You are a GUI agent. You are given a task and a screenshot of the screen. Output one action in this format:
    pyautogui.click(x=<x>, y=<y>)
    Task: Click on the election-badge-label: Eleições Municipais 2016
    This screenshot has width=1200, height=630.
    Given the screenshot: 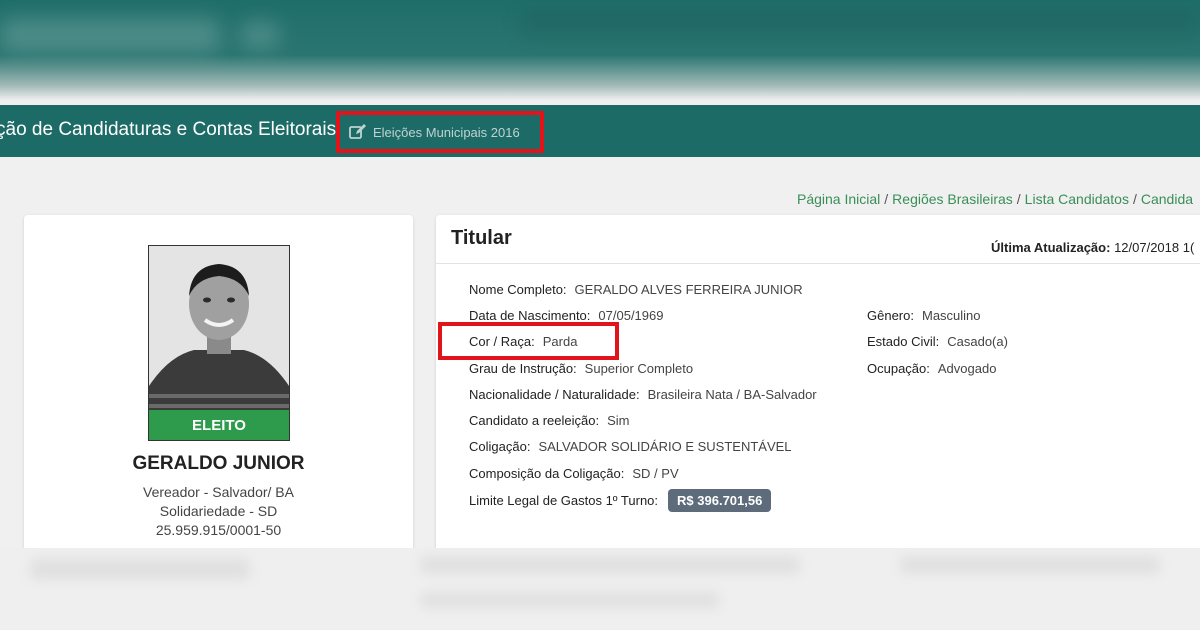 What is the action you would take?
    pyautogui.click(x=446, y=132)
    